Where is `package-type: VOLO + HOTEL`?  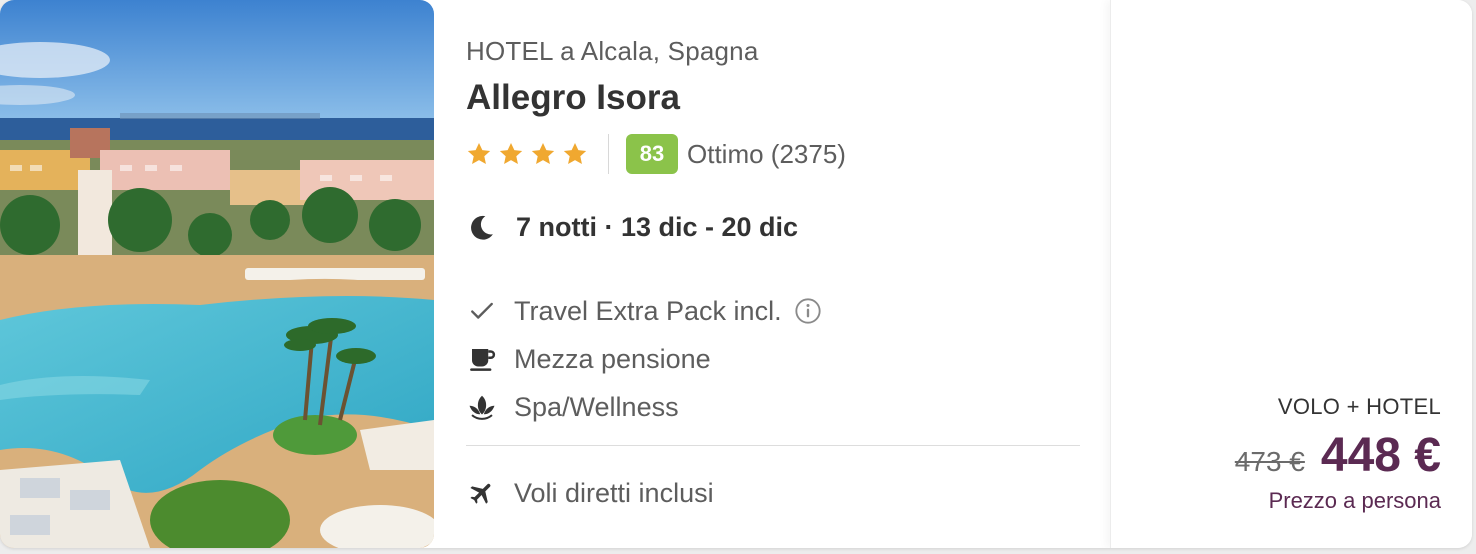 package-type: VOLO + HOTEL is located at coordinates (1359, 406).